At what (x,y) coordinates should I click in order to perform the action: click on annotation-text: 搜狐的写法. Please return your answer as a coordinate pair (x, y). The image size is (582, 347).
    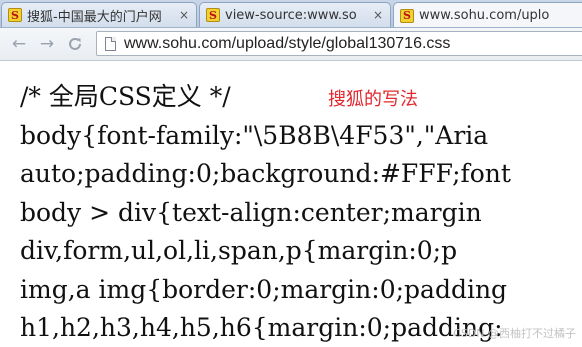
    Looking at the image, I should click on (373, 99).